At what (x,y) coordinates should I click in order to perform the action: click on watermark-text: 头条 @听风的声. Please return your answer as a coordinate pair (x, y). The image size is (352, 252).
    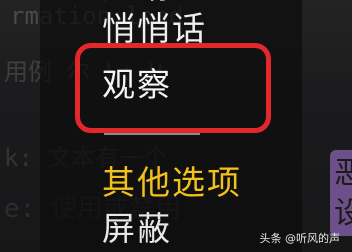
    Looking at the image, I should click on (300, 238).